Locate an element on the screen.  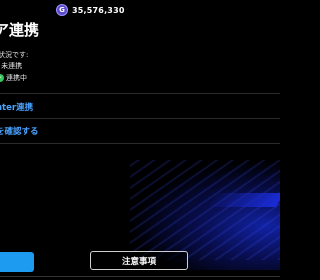
status-text: 連携中 is located at coordinates (16, 78).